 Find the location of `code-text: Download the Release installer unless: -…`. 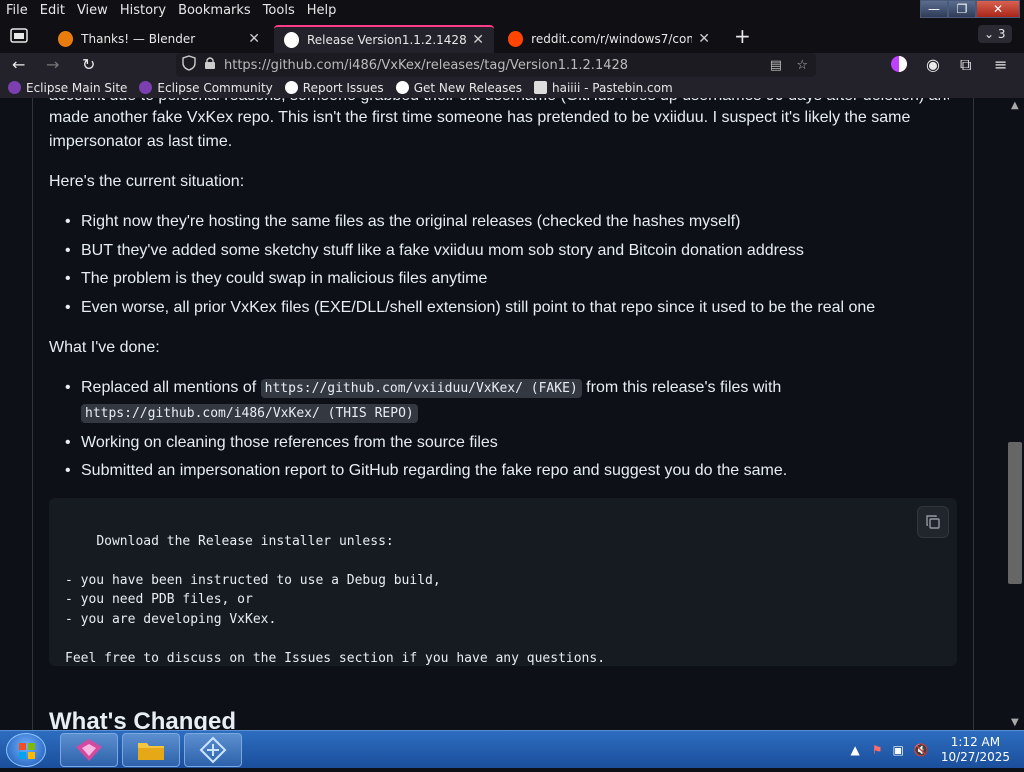

code-text: Download the Release installer unless: -… is located at coordinates (335, 599).